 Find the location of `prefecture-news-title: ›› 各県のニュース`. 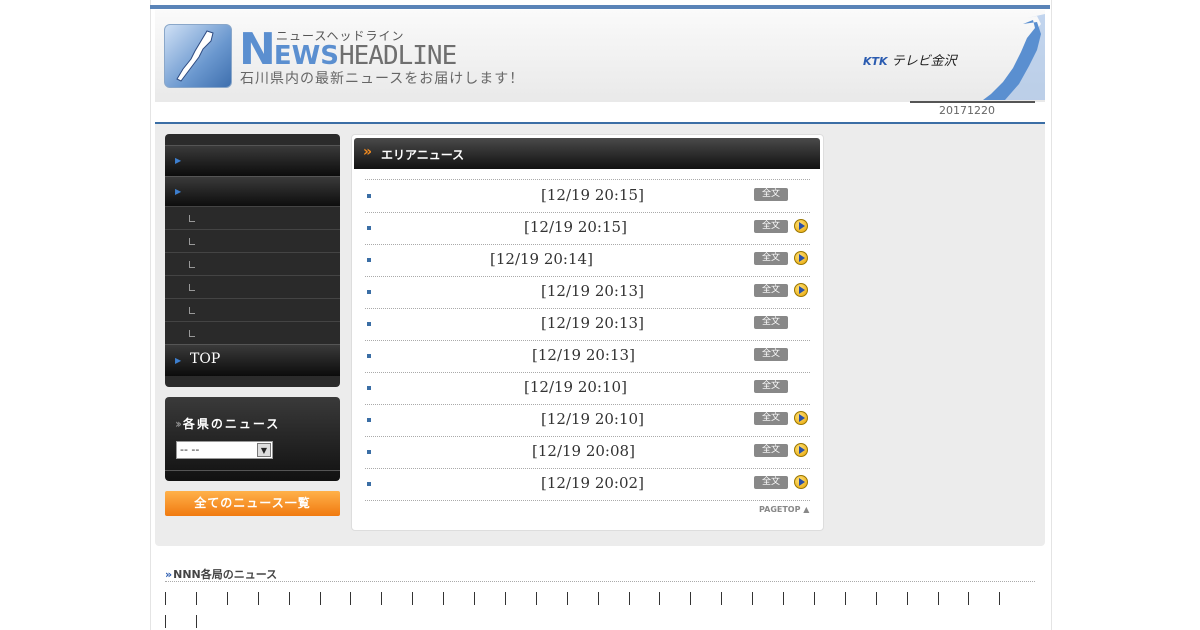

prefecture-news-title: ›› 各県のニュース is located at coordinates (227, 423).